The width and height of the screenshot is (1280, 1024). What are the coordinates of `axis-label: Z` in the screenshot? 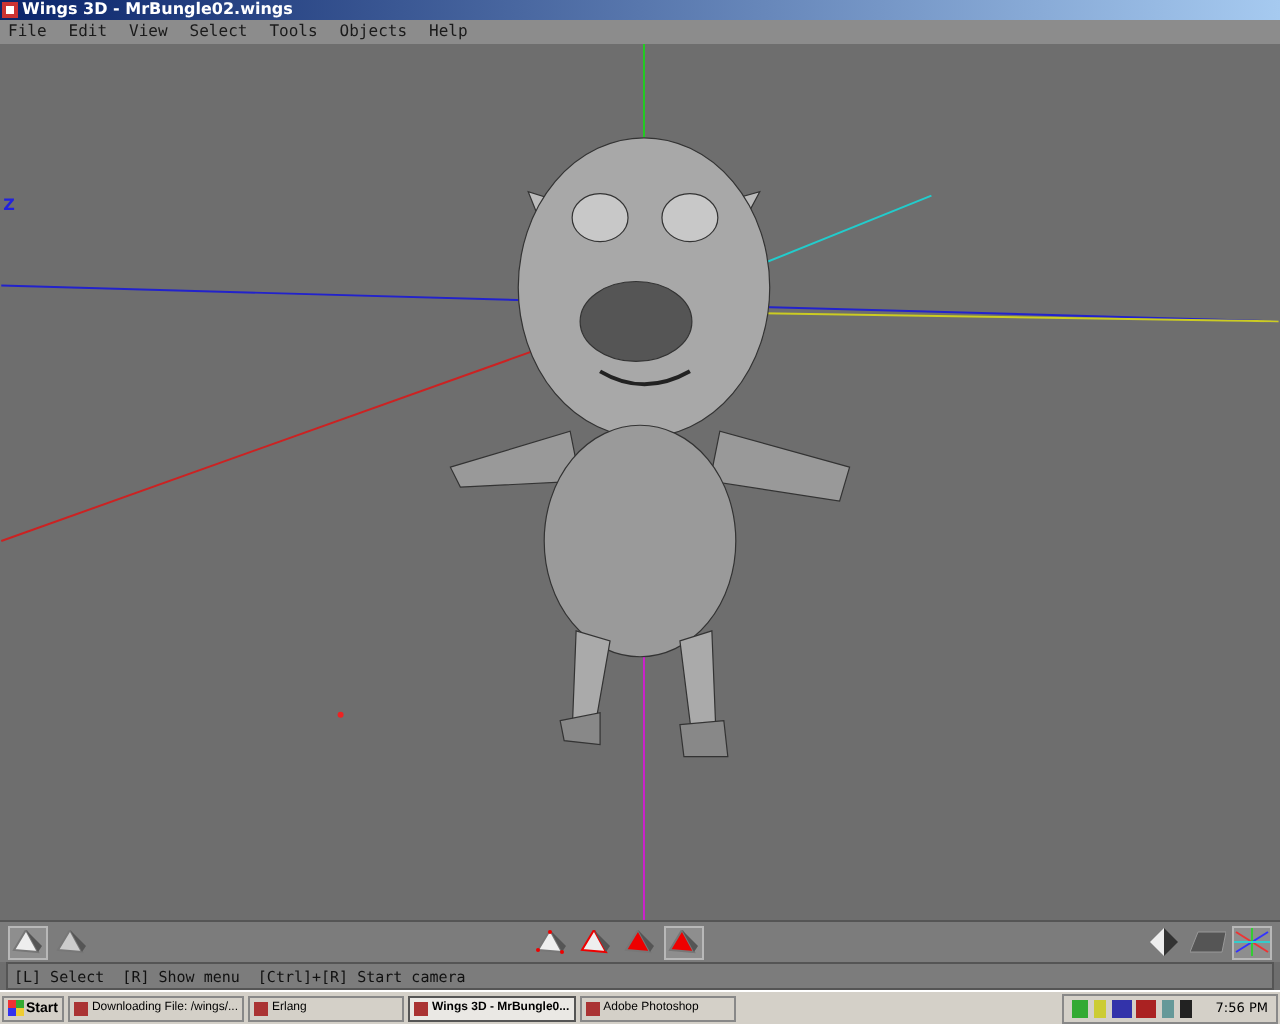 It's located at (9, 204).